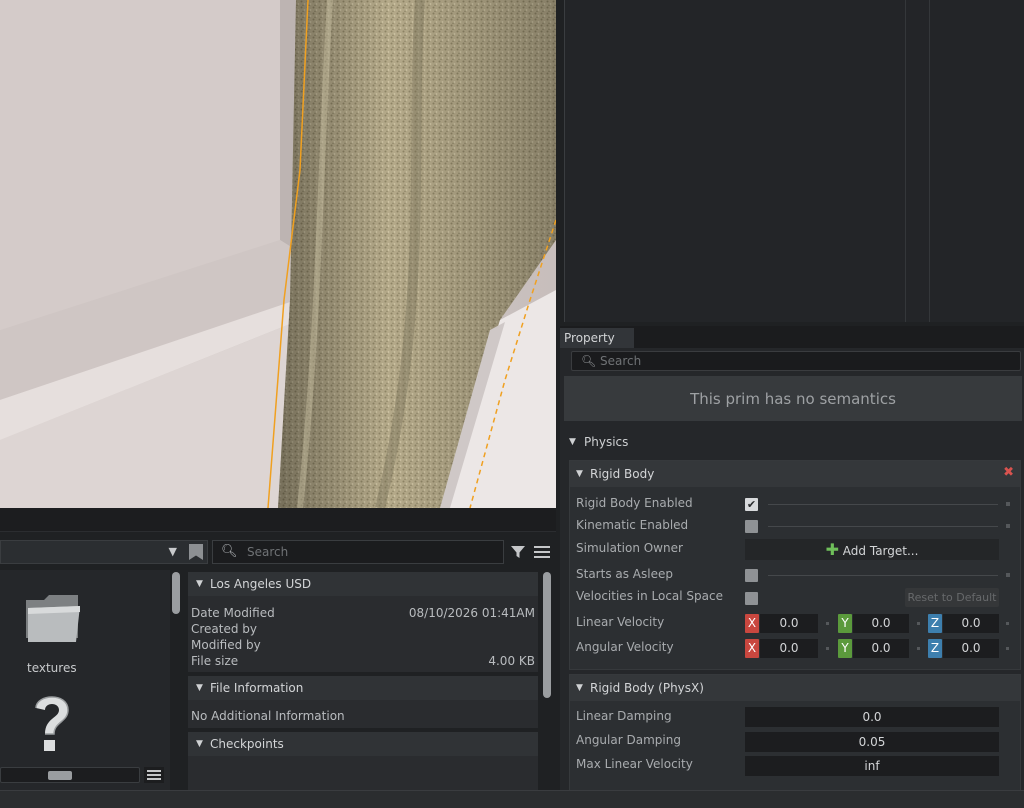  What do you see at coordinates (518, 552) in the screenshot?
I see `filter-icon` at bounding box center [518, 552].